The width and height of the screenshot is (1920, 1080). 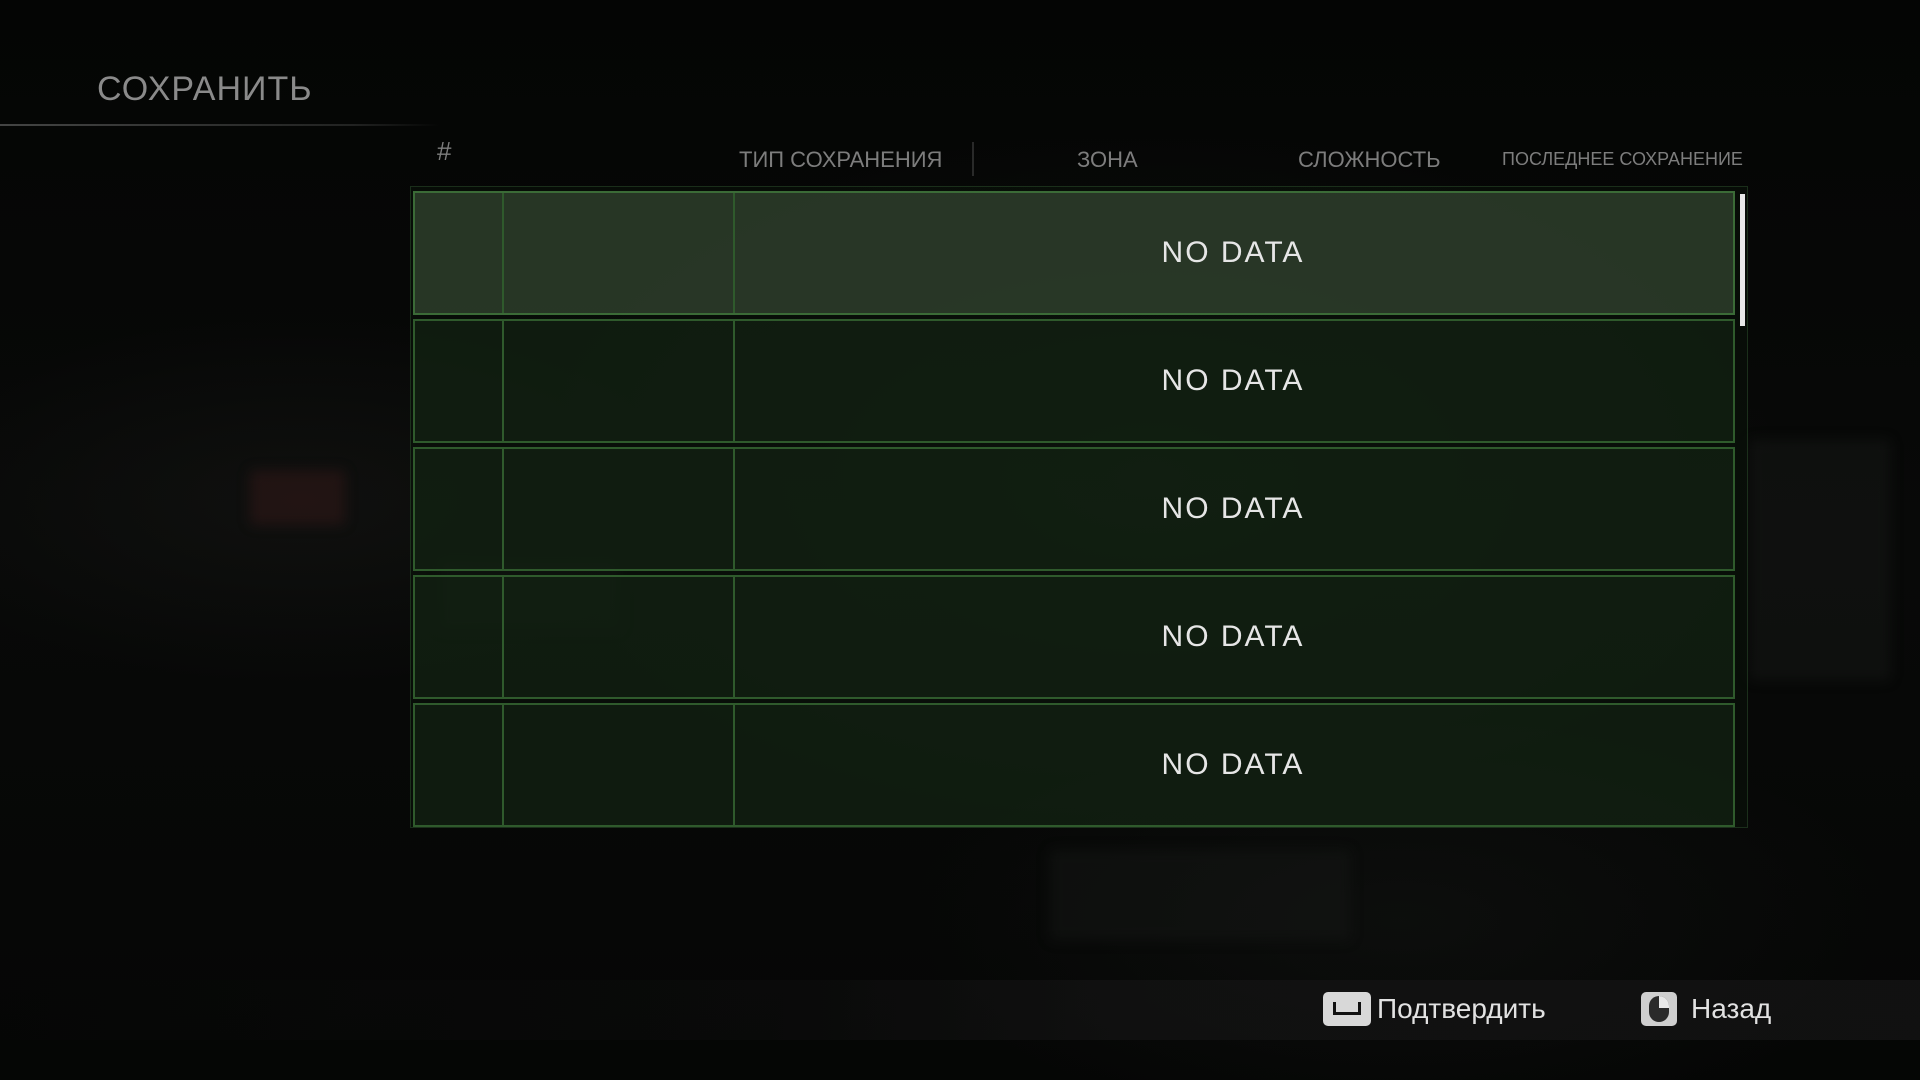 I want to click on back-button: Назад, so click(x=1706, y=1009).